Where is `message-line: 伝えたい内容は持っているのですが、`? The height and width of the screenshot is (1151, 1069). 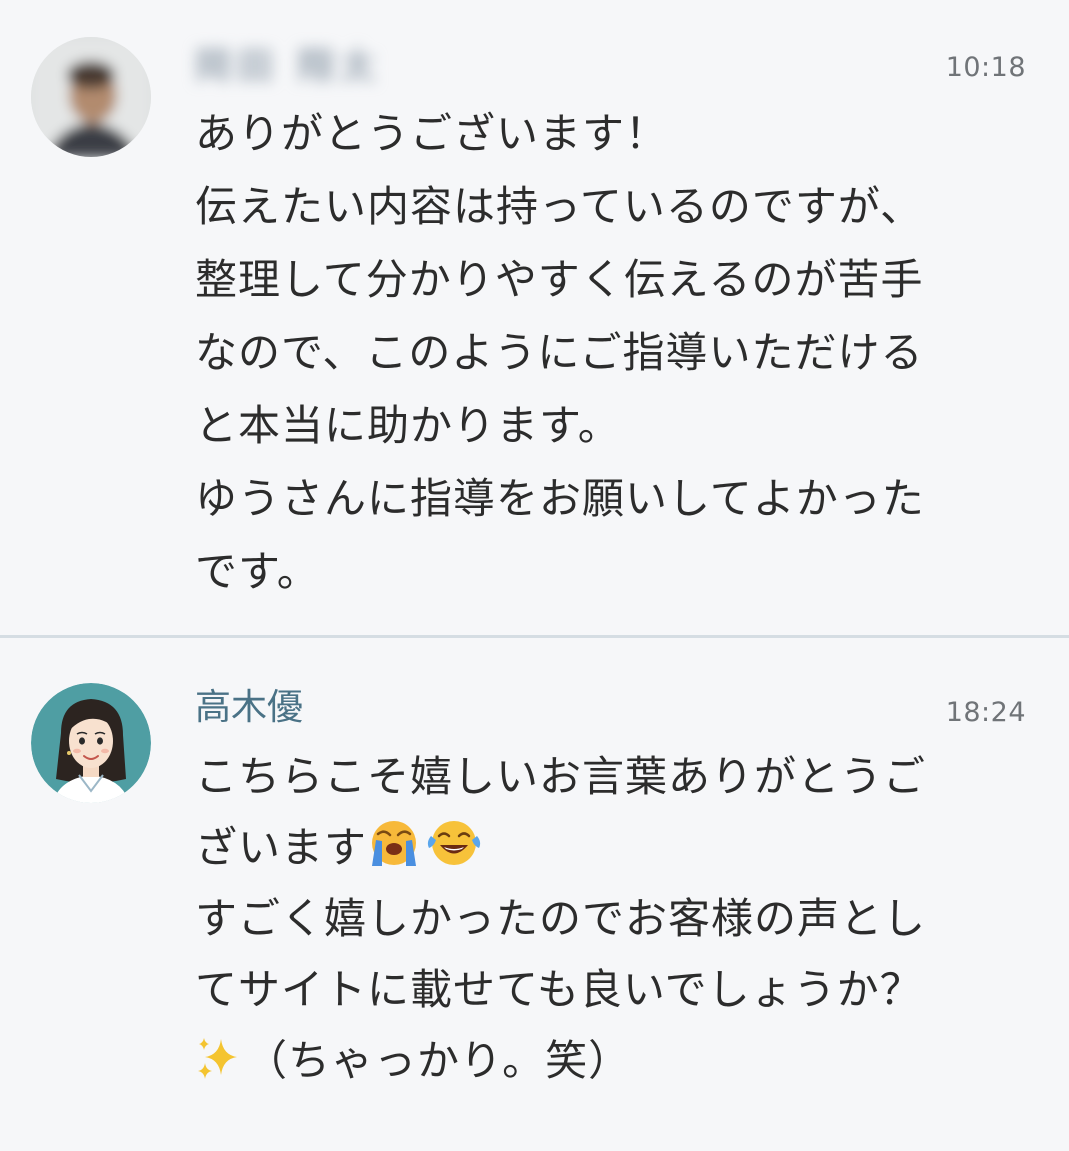
message-line: 伝えたい内容は持っているのですが、 is located at coordinates (559, 206).